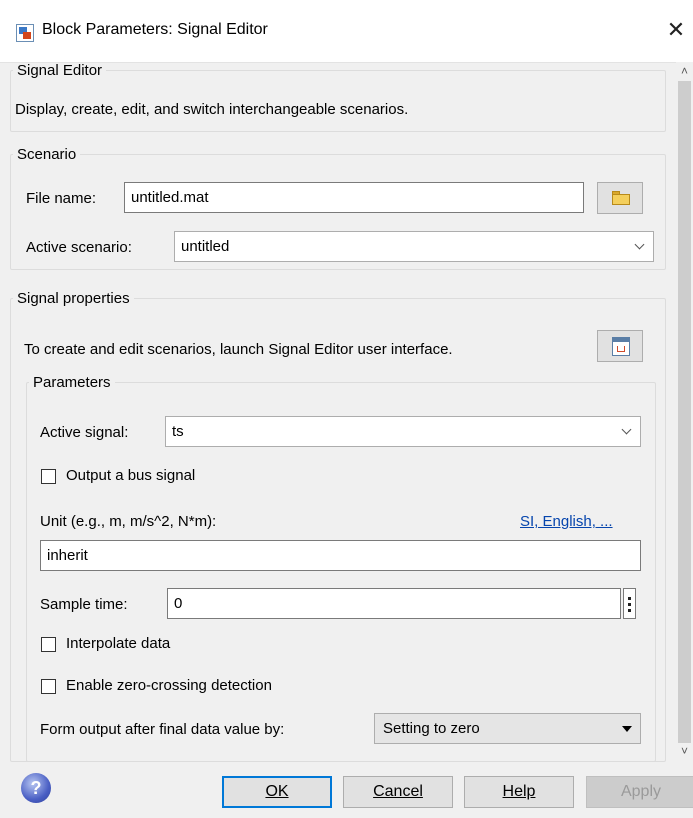 This screenshot has height=818, width=693. Describe the element at coordinates (398, 792) in the screenshot. I see `cancel-button: Cancel` at that location.